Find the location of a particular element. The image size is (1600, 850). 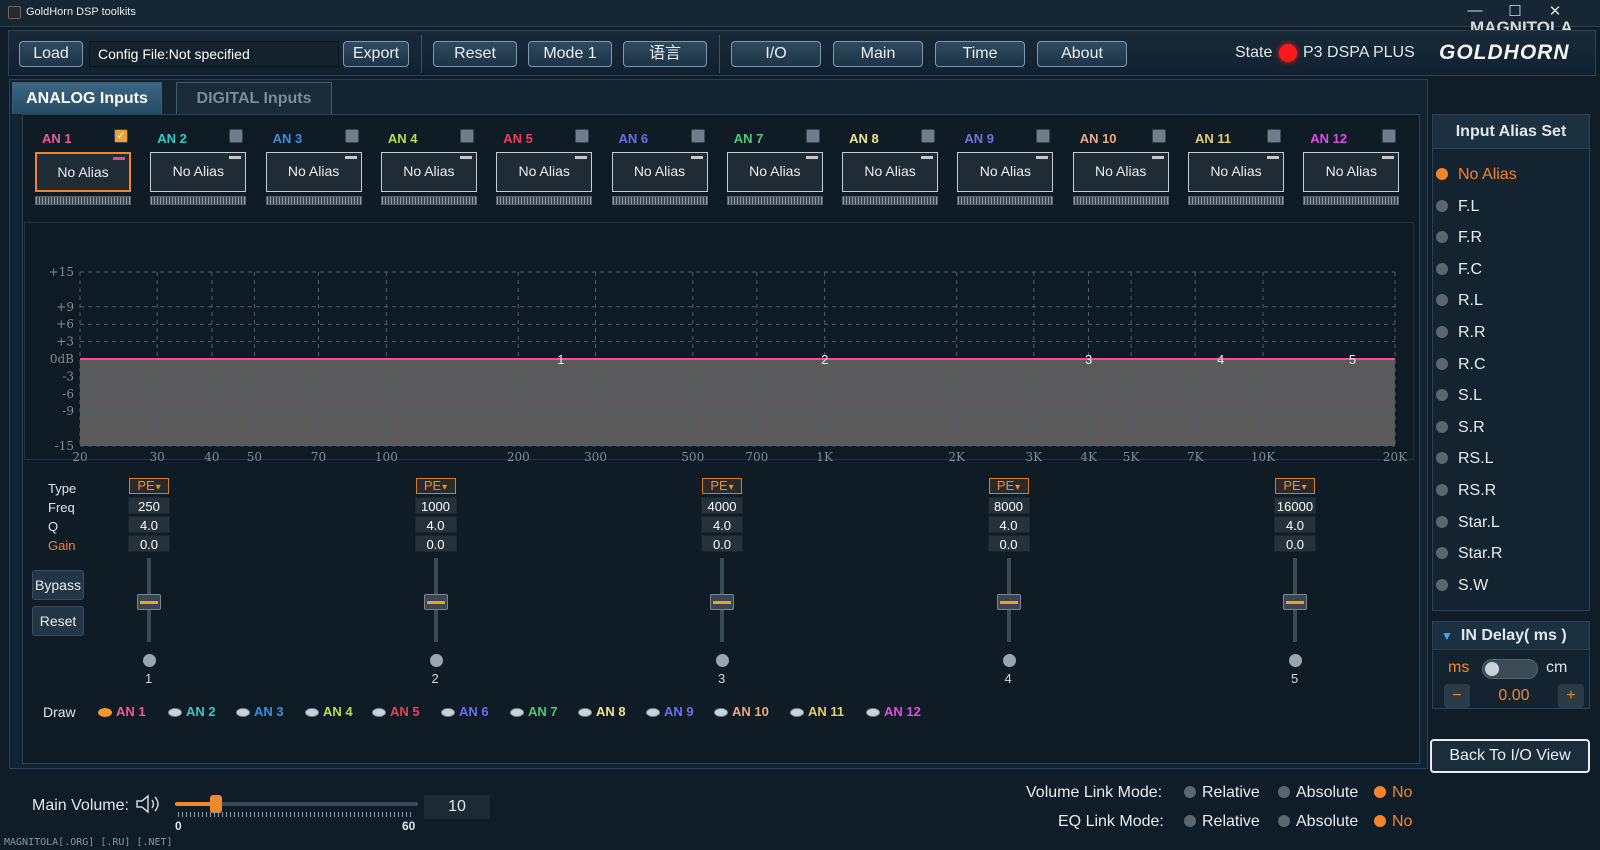

collapse-arrow-icon: ▼ is located at coordinates (1447, 636).